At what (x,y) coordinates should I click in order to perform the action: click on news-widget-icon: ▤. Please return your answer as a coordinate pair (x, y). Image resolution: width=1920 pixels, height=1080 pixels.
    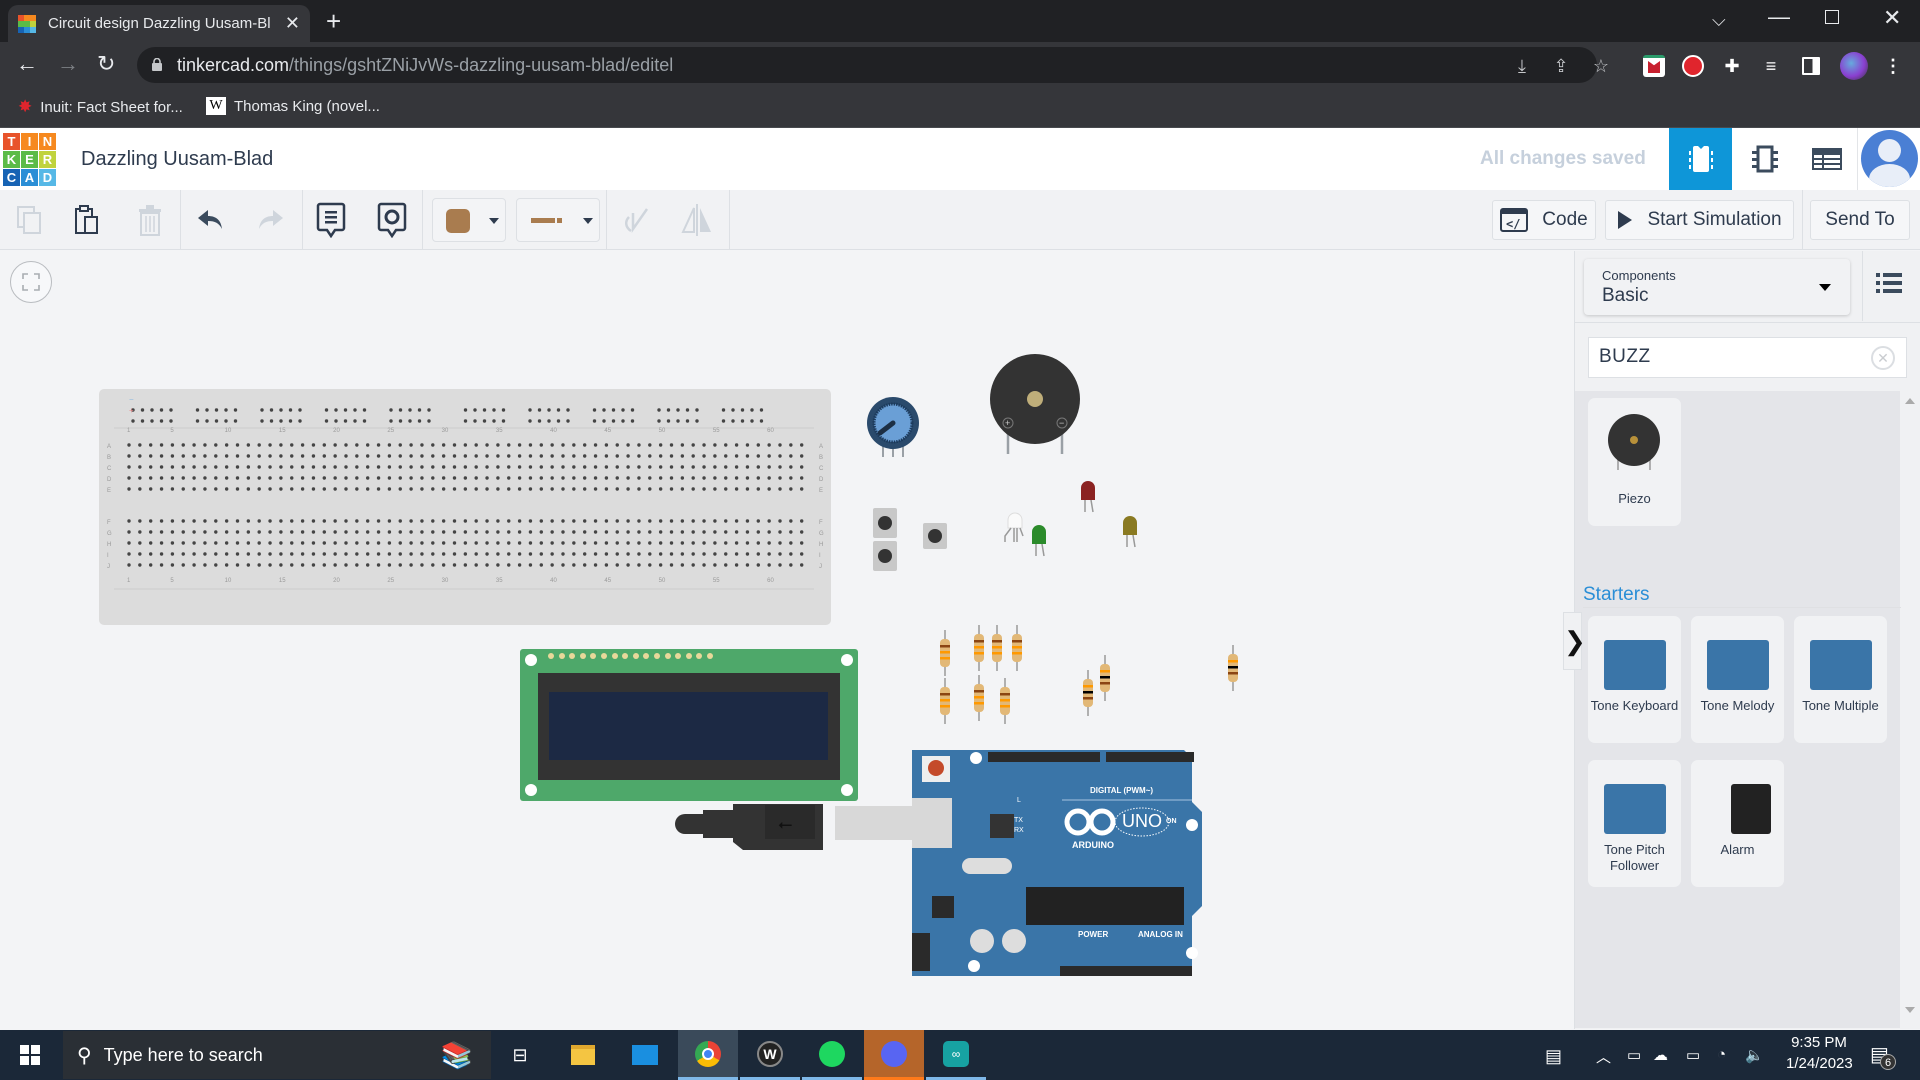
    Looking at the image, I should click on (1553, 1056).